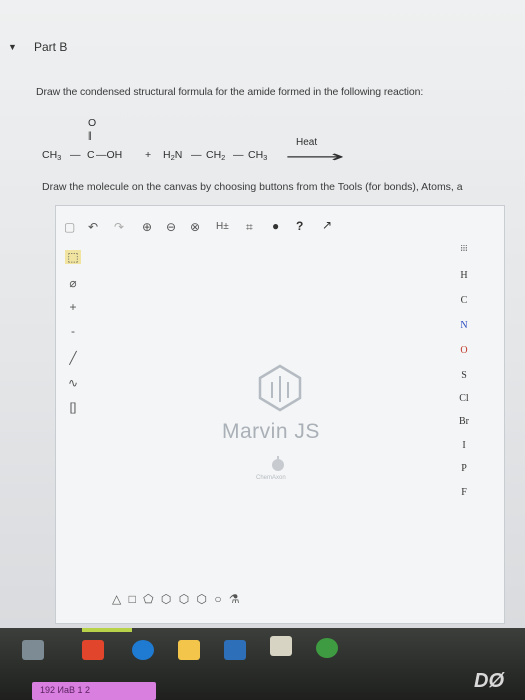  I want to click on bracket-tool-icon: [], so click(73, 407).